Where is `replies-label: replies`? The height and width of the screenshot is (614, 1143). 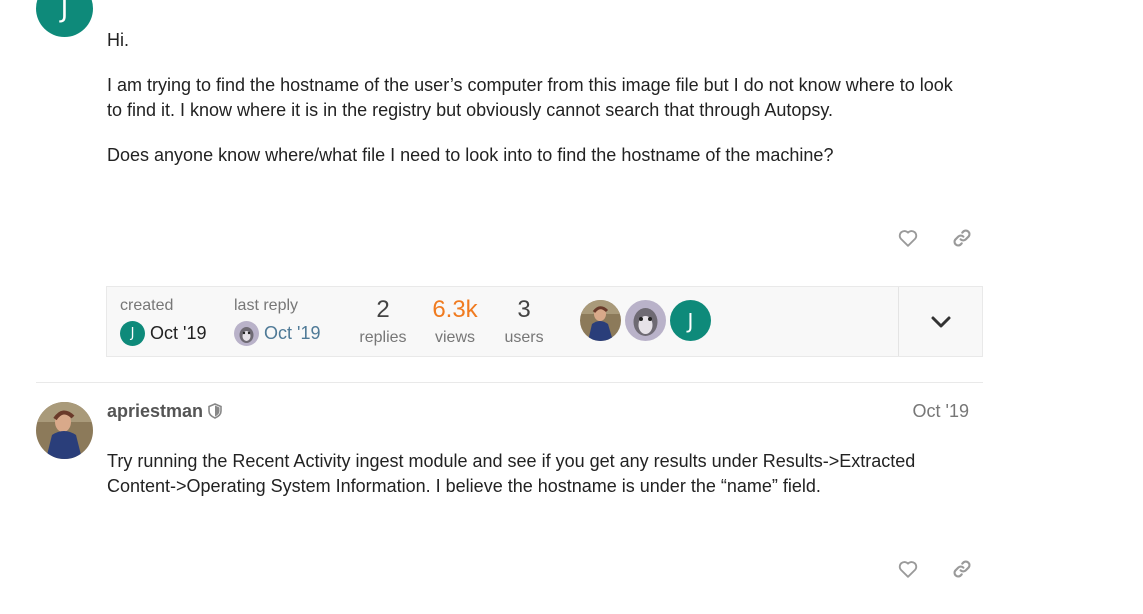
replies-label: replies is located at coordinates (383, 337).